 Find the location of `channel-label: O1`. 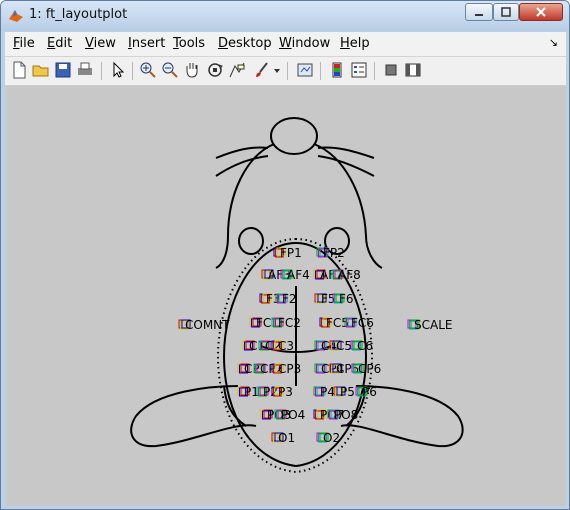

channel-label: O1 is located at coordinates (286, 438).